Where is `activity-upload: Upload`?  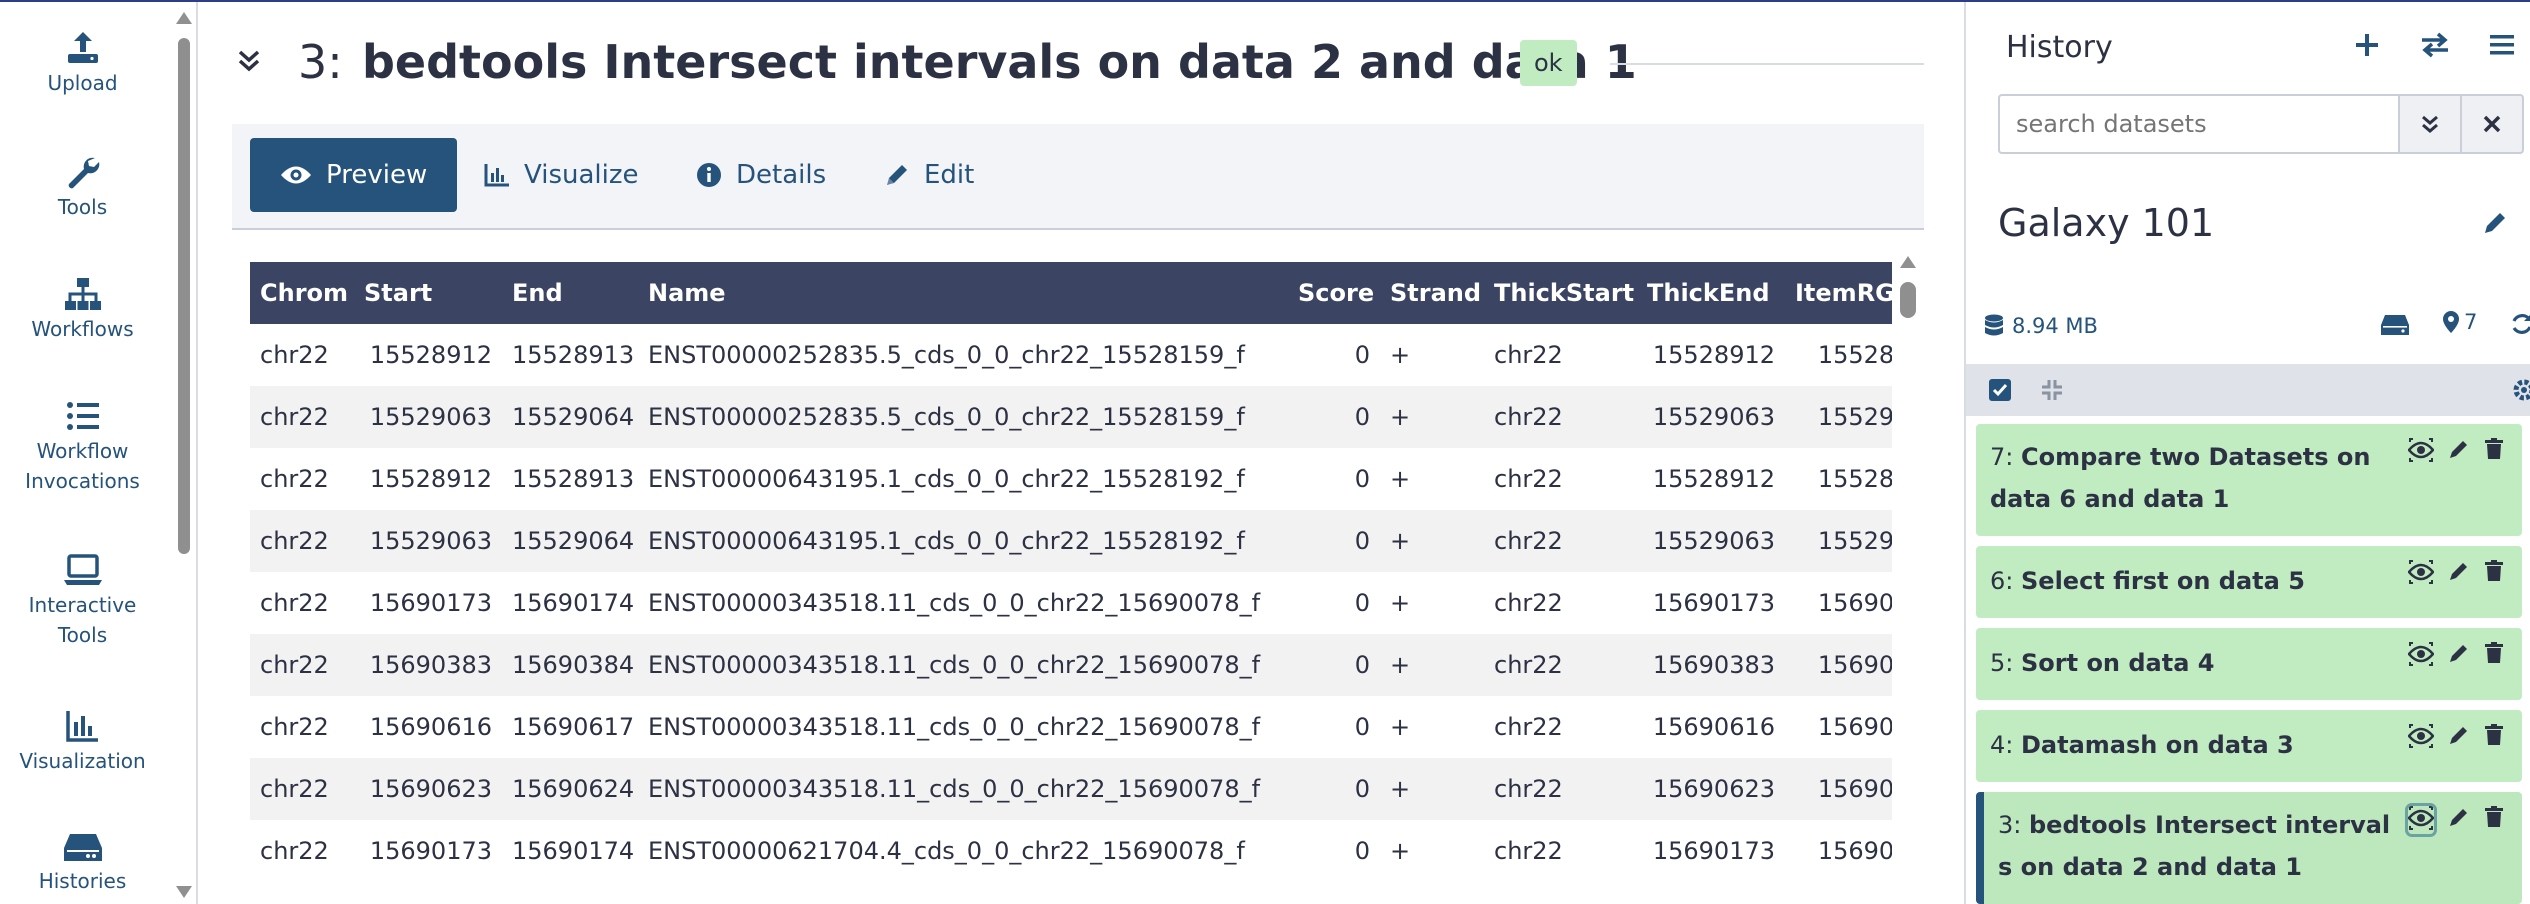
activity-upload: Upload is located at coordinates (82, 65).